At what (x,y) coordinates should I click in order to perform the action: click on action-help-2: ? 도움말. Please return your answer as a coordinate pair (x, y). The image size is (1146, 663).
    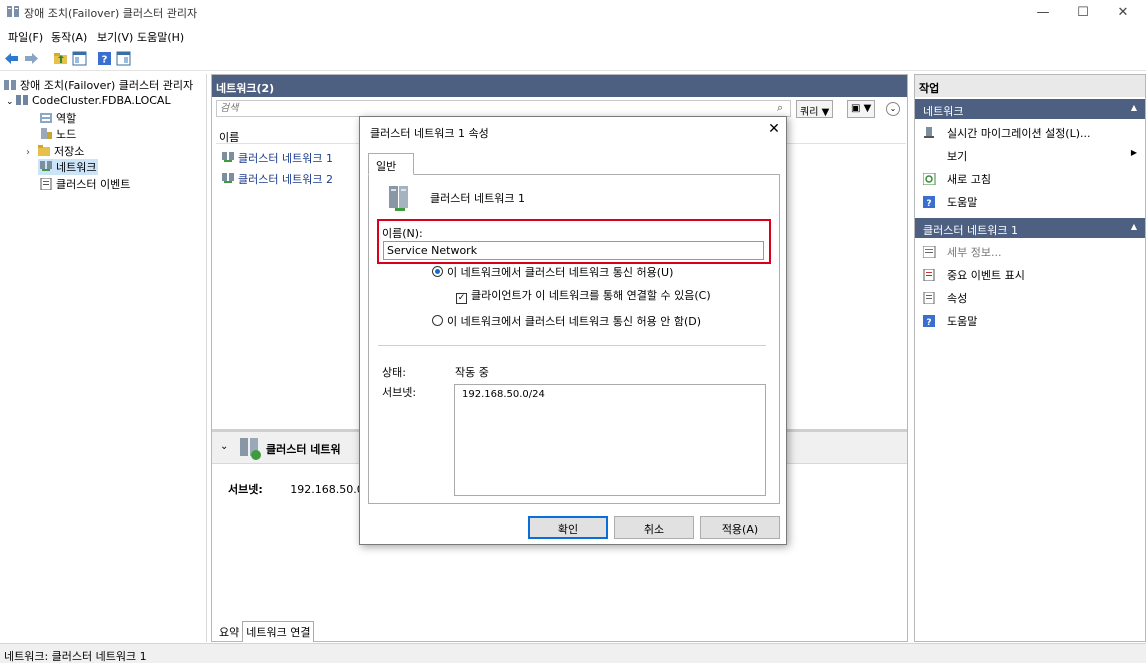
    Looking at the image, I should click on (950, 321).